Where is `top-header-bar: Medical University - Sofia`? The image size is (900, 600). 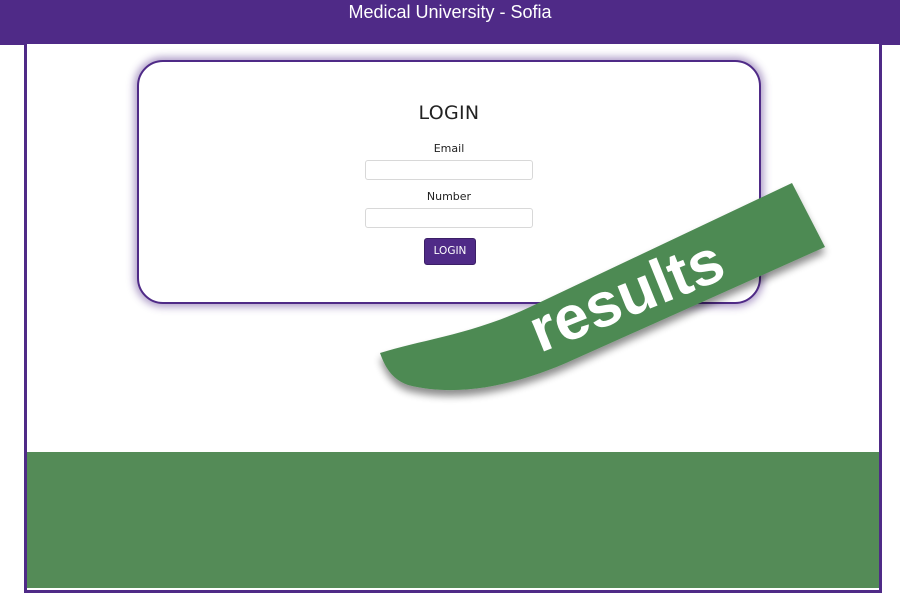
top-header-bar: Medical University - Sofia is located at coordinates (450, 22).